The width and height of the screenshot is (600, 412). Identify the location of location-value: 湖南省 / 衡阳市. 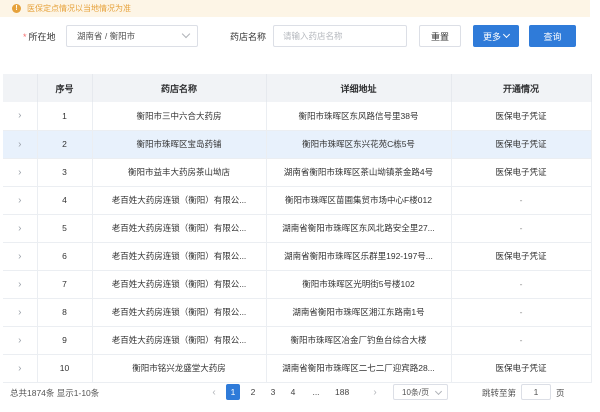
(106, 36).